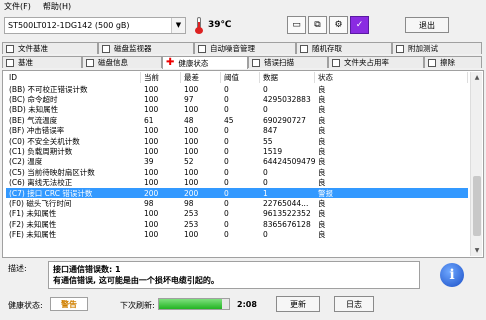  Describe the element at coordinates (336, 62) in the screenshot. I see `folder-icon` at that location.